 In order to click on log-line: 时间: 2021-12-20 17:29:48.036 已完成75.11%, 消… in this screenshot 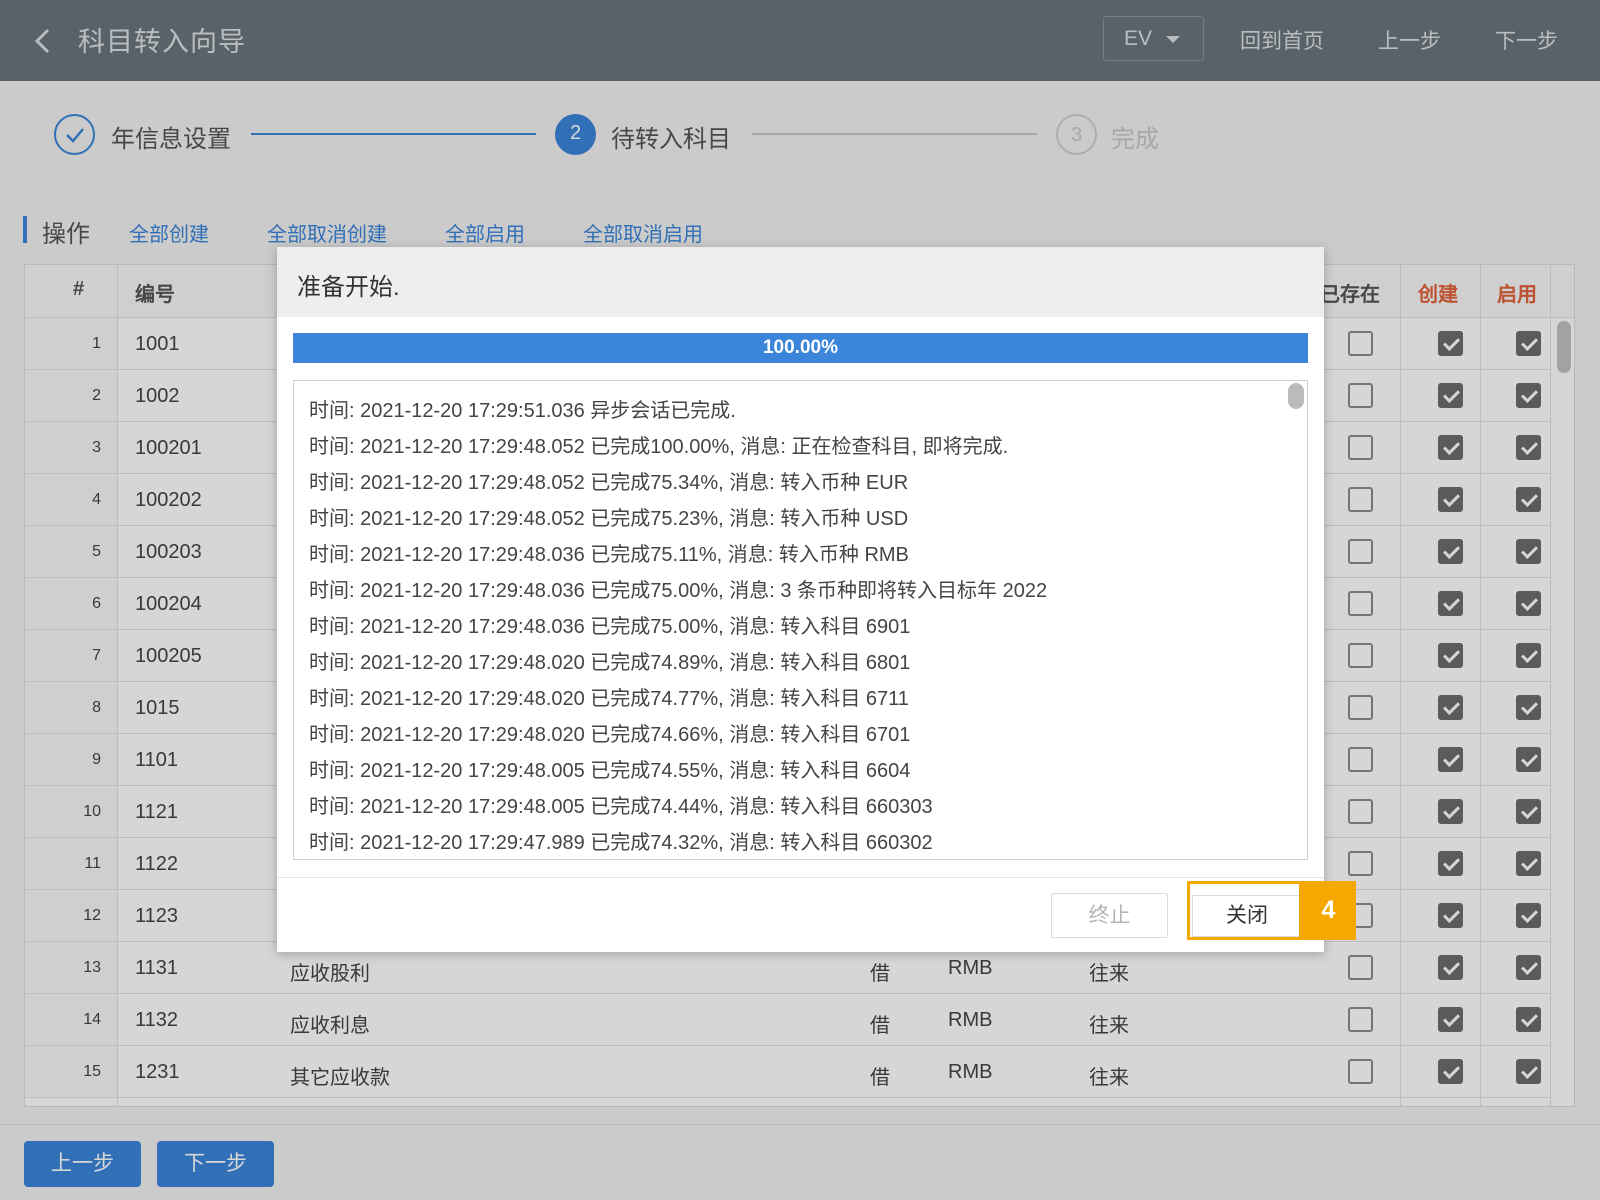, I will do `click(609, 555)`.